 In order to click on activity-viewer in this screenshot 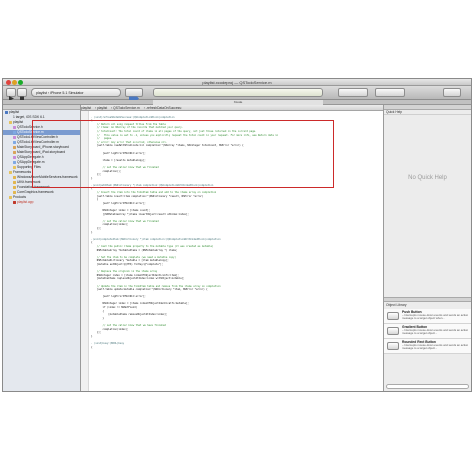, I will do `click(238, 92)`.